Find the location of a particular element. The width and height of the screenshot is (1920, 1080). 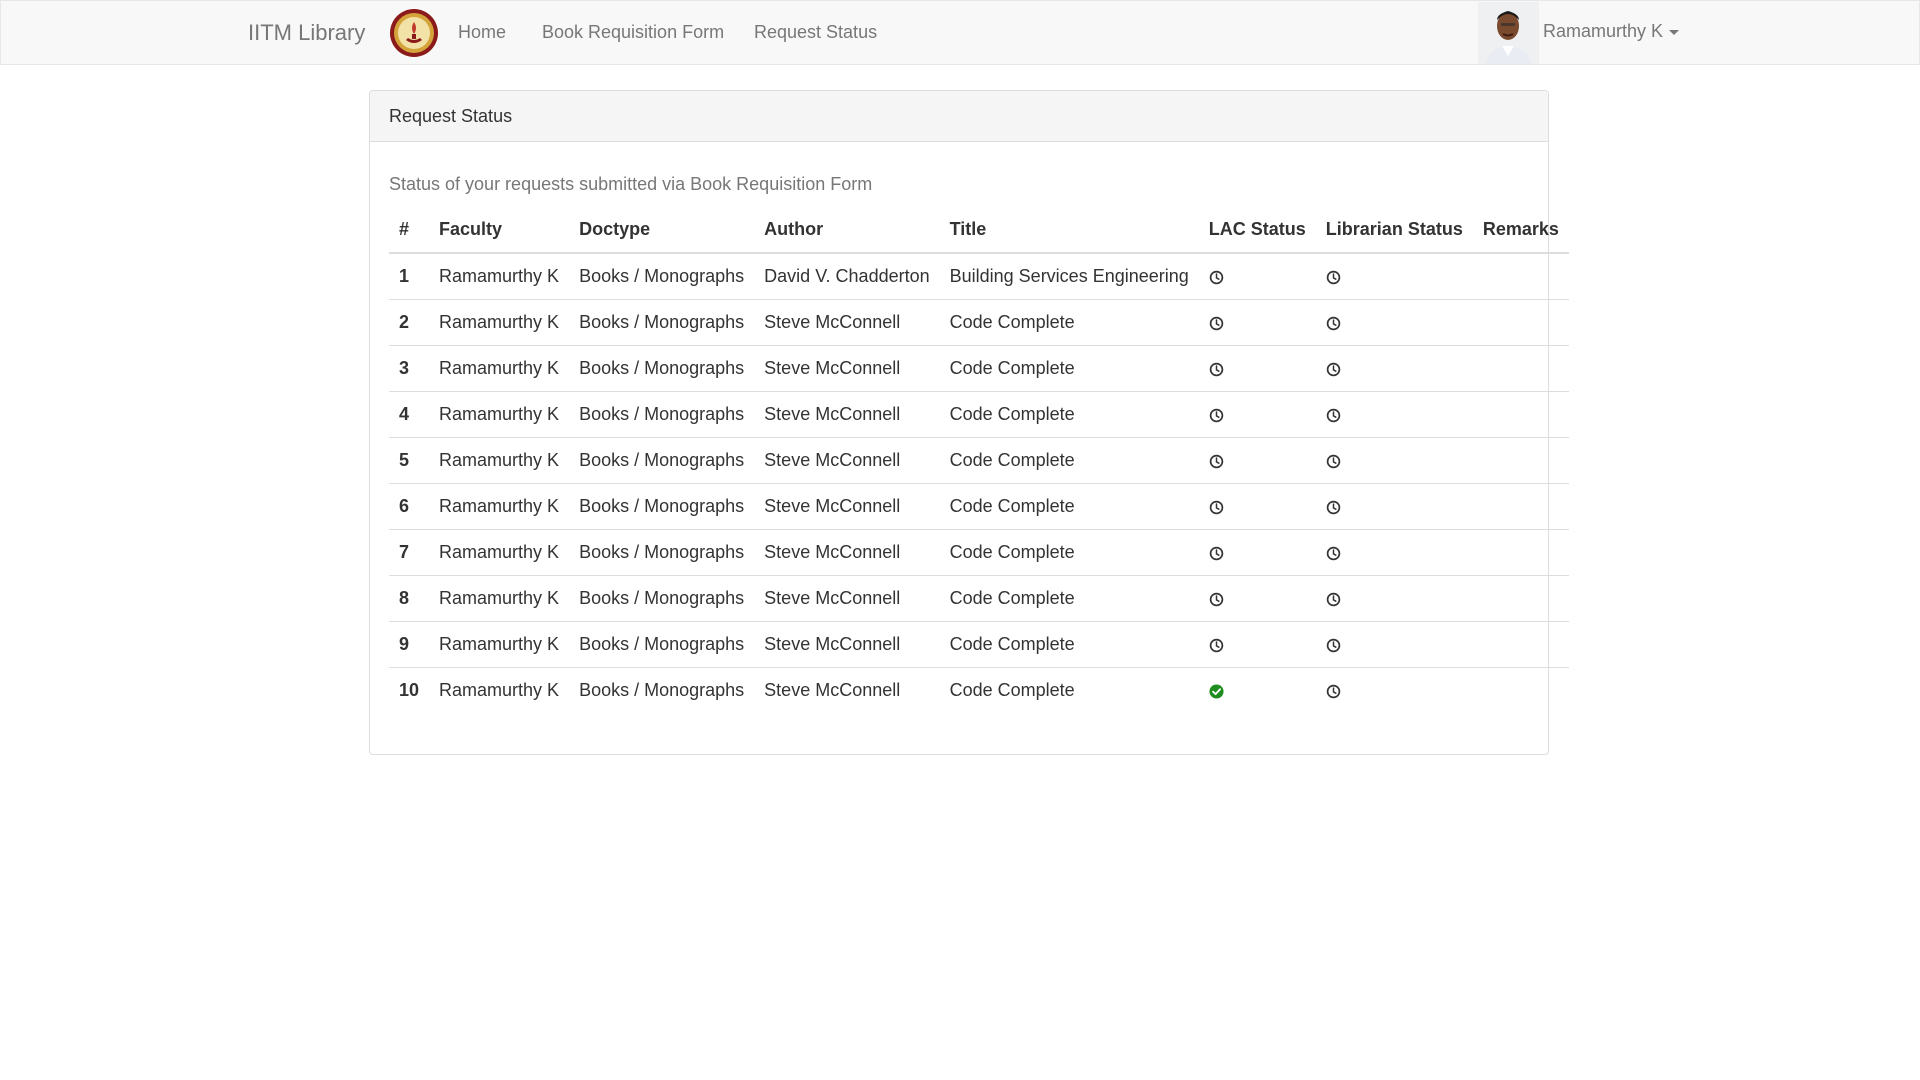

nav-request-status-link: Request Status is located at coordinates (815, 32).